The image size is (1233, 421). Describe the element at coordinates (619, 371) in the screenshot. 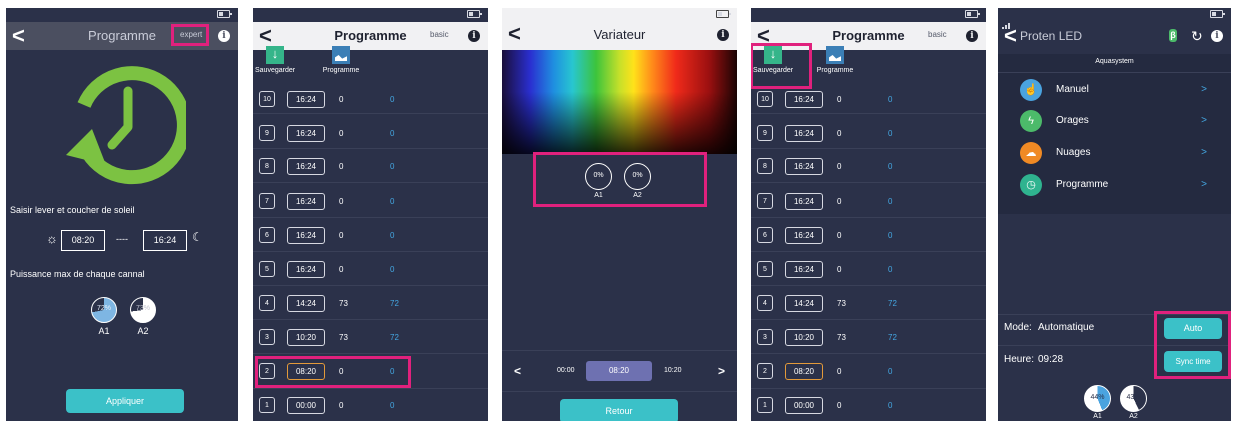

I see `timeline-current-time: 08:20` at that location.